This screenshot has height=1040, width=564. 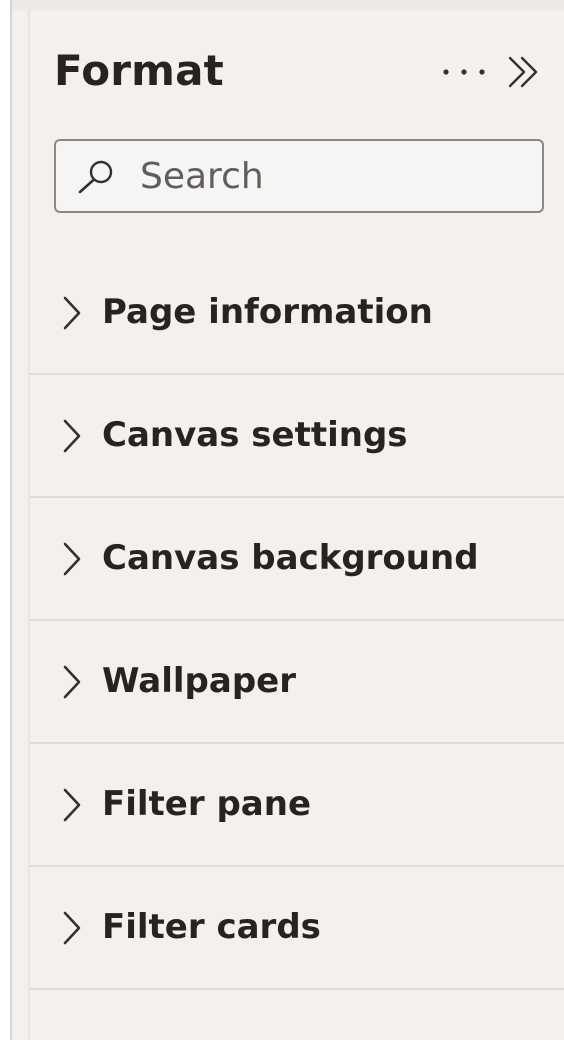 I want to click on section-label: Canvas background, so click(x=290, y=558).